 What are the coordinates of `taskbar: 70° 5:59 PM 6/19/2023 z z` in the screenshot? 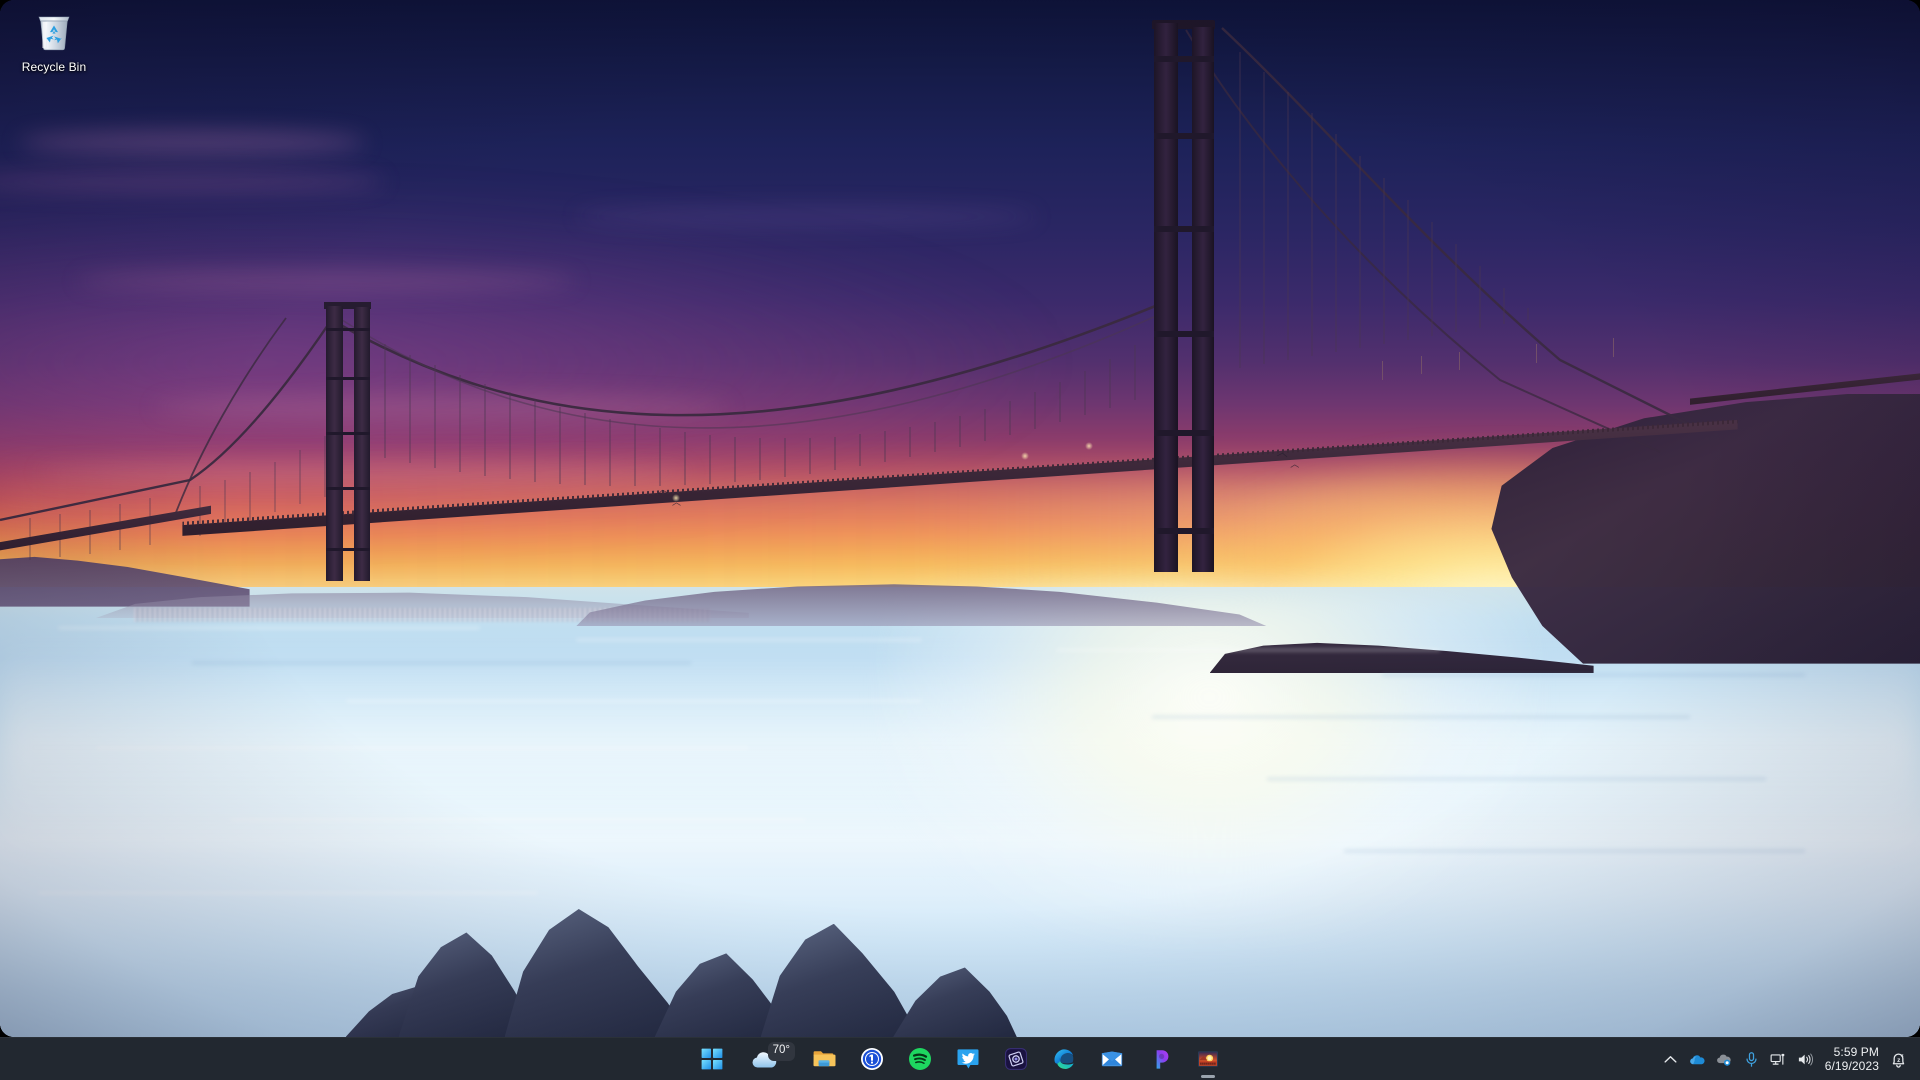 It's located at (960, 1058).